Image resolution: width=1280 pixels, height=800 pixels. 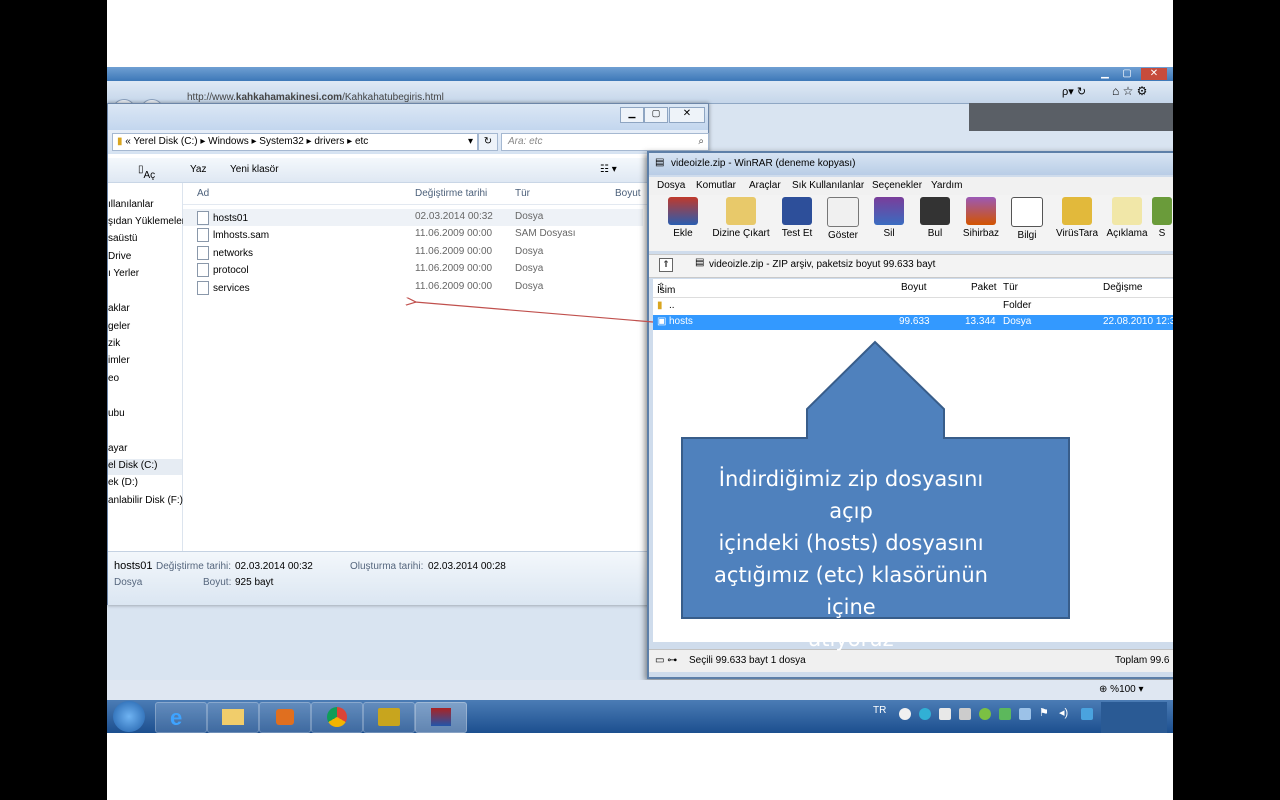 I want to click on callout-line: İndirdiğimiz zip dosyasını açıp, so click(x=851, y=495).